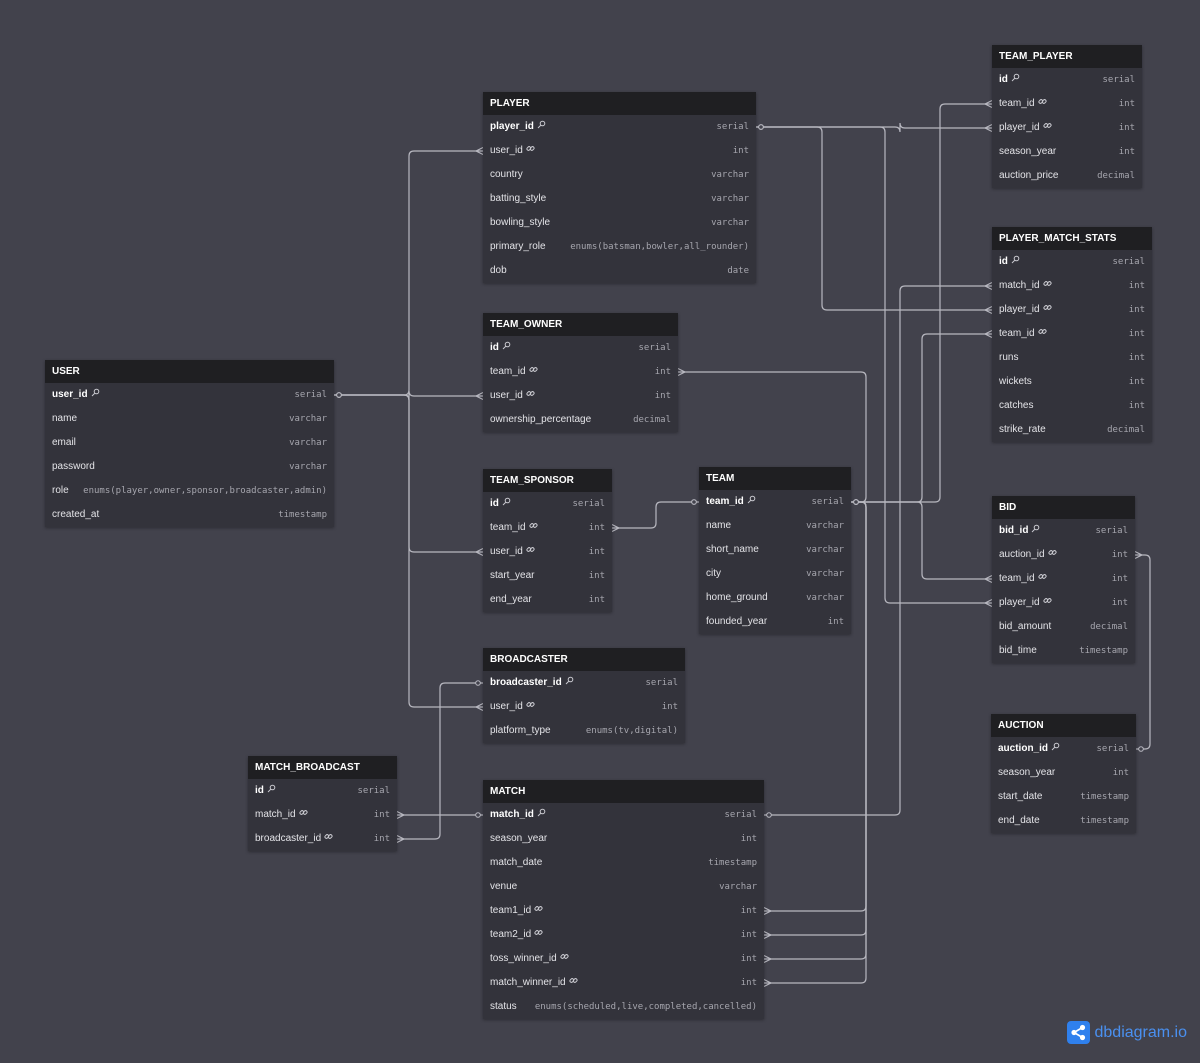 The image size is (1200, 1063). Describe the element at coordinates (1126, 1032) in the screenshot. I see `dbdiagram-logo: dbdiagram.io` at that location.